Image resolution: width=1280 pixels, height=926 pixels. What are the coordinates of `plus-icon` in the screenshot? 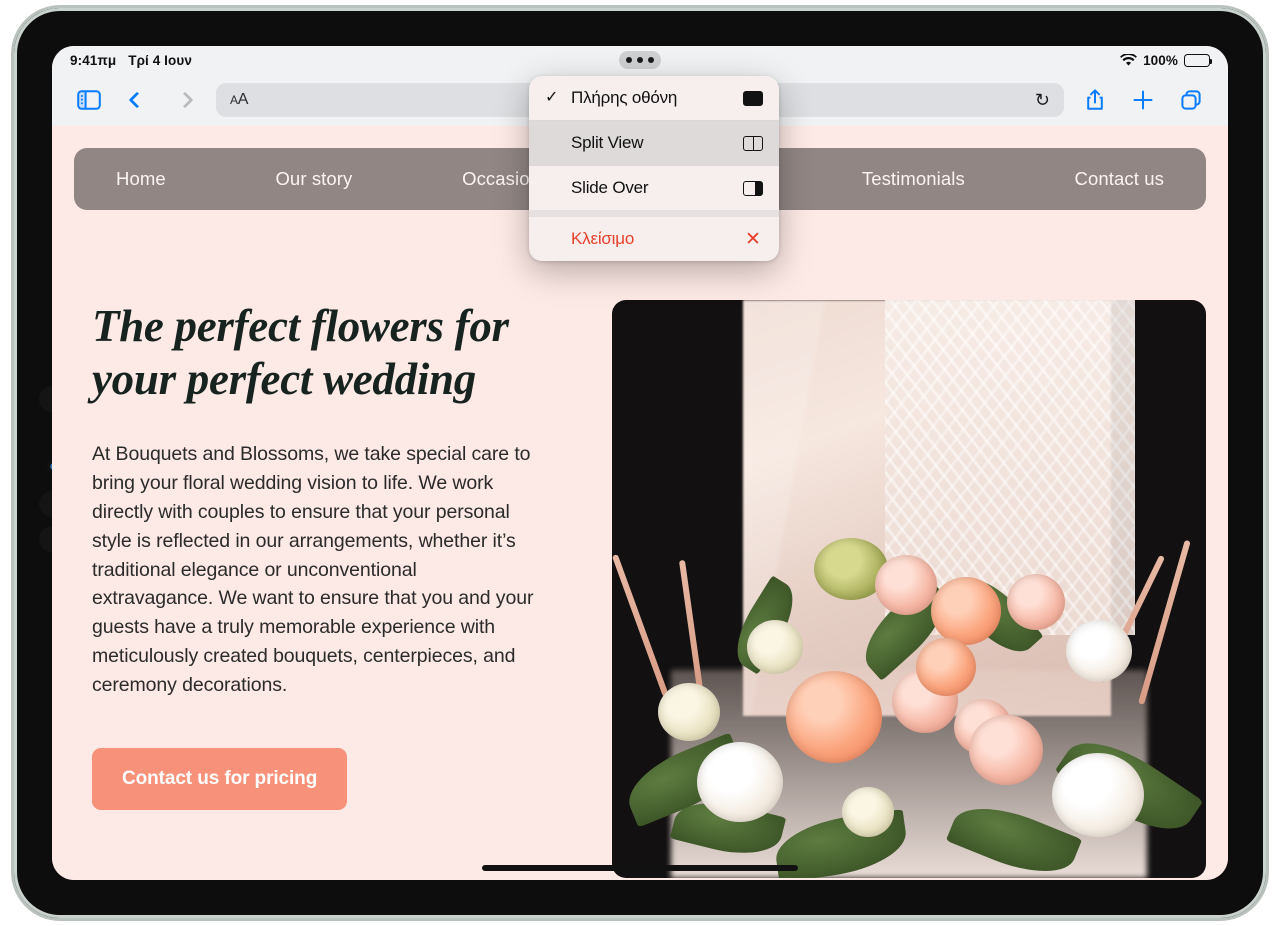 It's located at (1143, 100).